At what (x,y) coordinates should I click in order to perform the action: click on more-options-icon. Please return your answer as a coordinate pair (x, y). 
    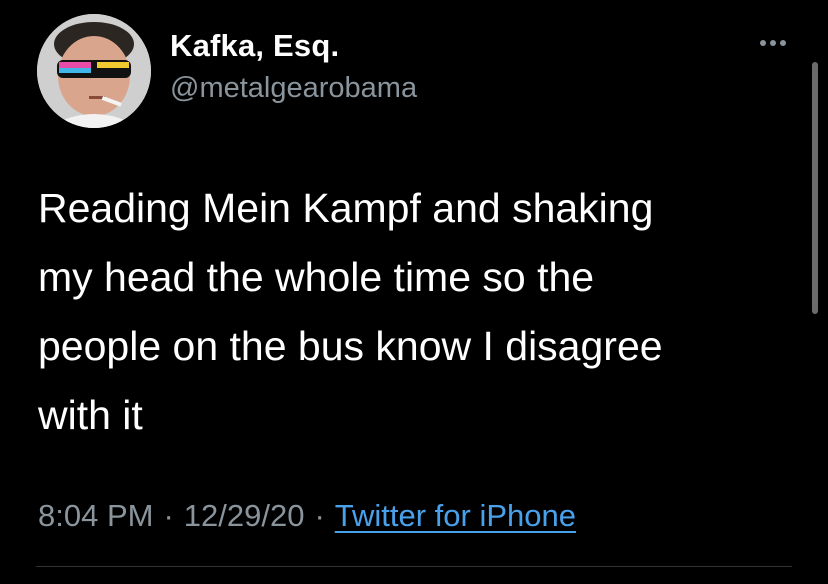
    Looking at the image, I should click on (773, 43).